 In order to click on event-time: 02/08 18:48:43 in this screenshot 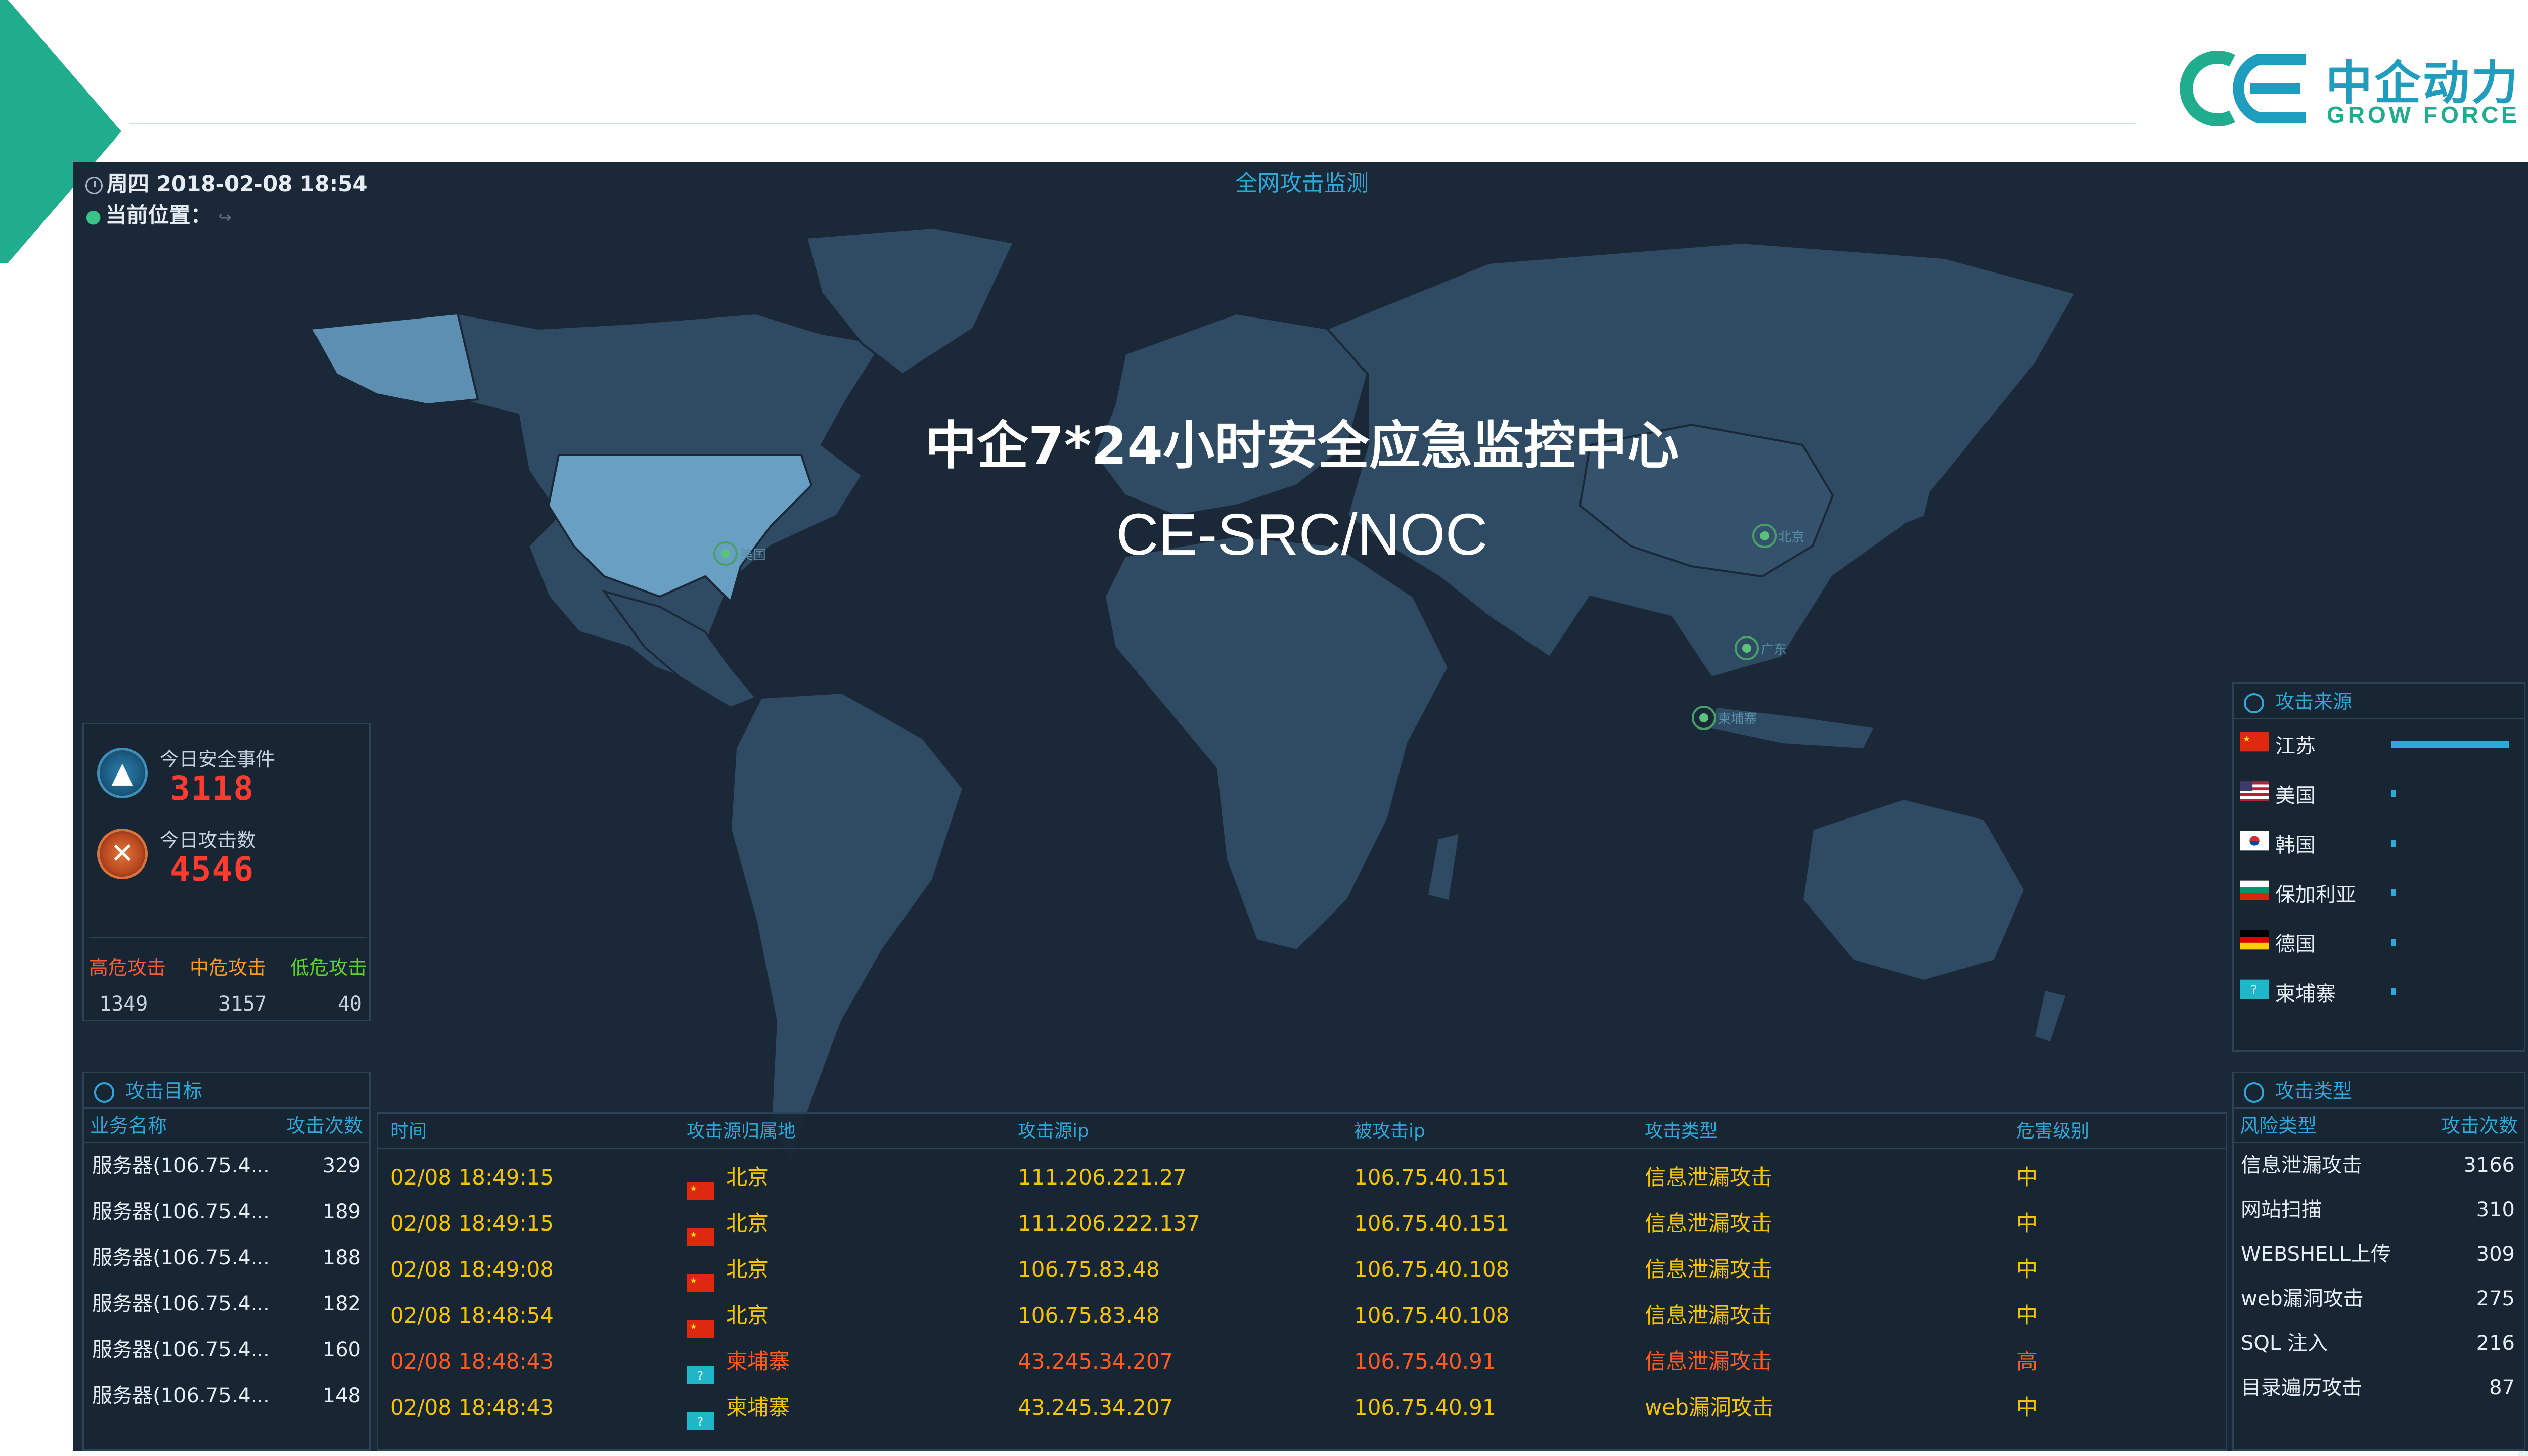, I will do `click(472, 1361)`.